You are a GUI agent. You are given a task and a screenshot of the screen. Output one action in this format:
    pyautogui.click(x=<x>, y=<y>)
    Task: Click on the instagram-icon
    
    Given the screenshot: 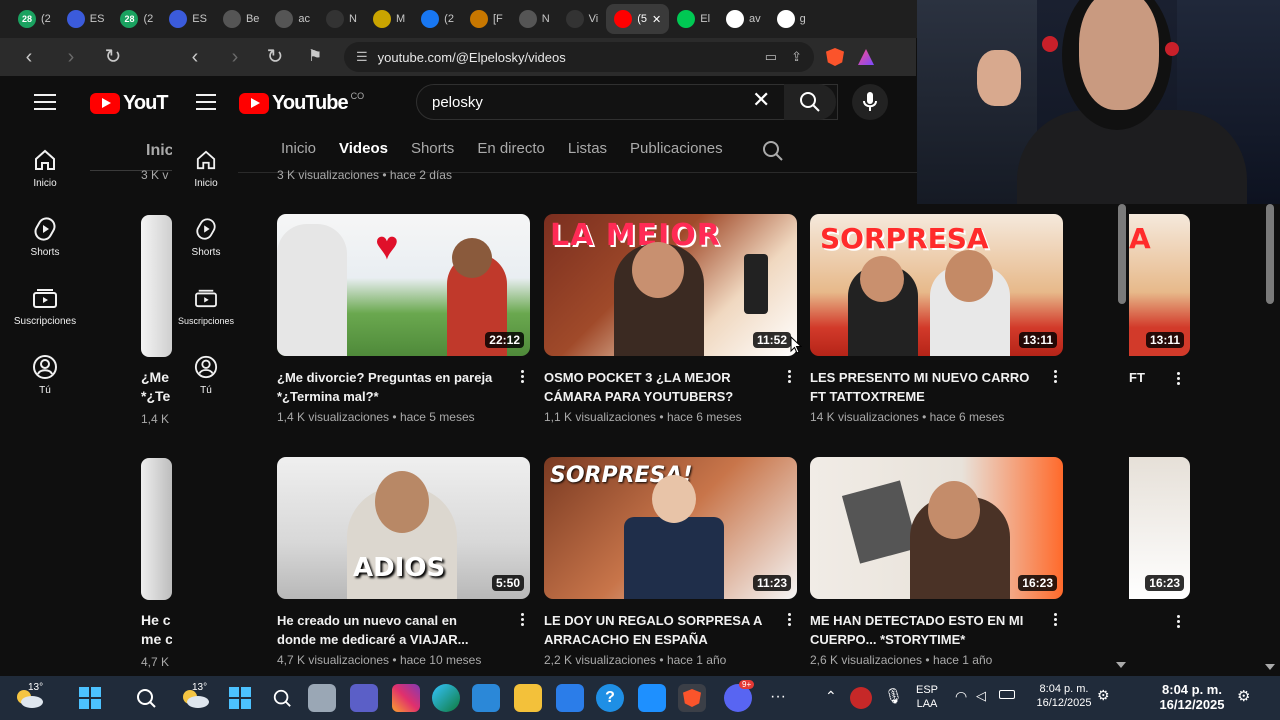 What is the action you would take?
    pyautogui.click(x=406, y=698)
    